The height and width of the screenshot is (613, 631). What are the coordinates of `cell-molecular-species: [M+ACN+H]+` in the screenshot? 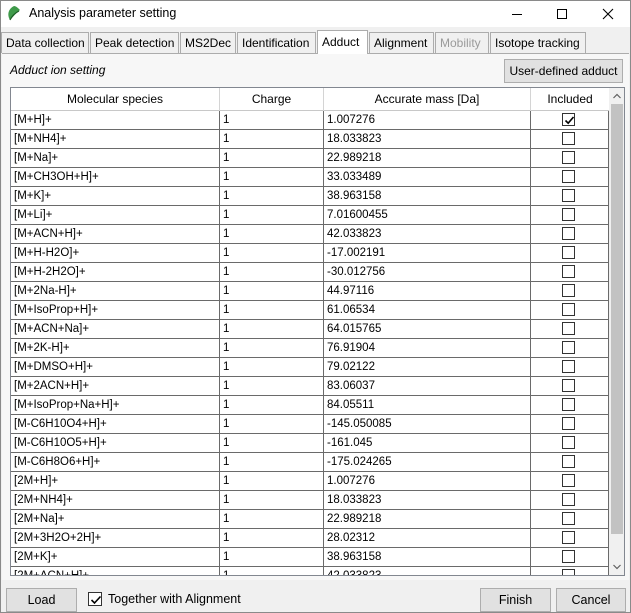 It's located at (115, 234).